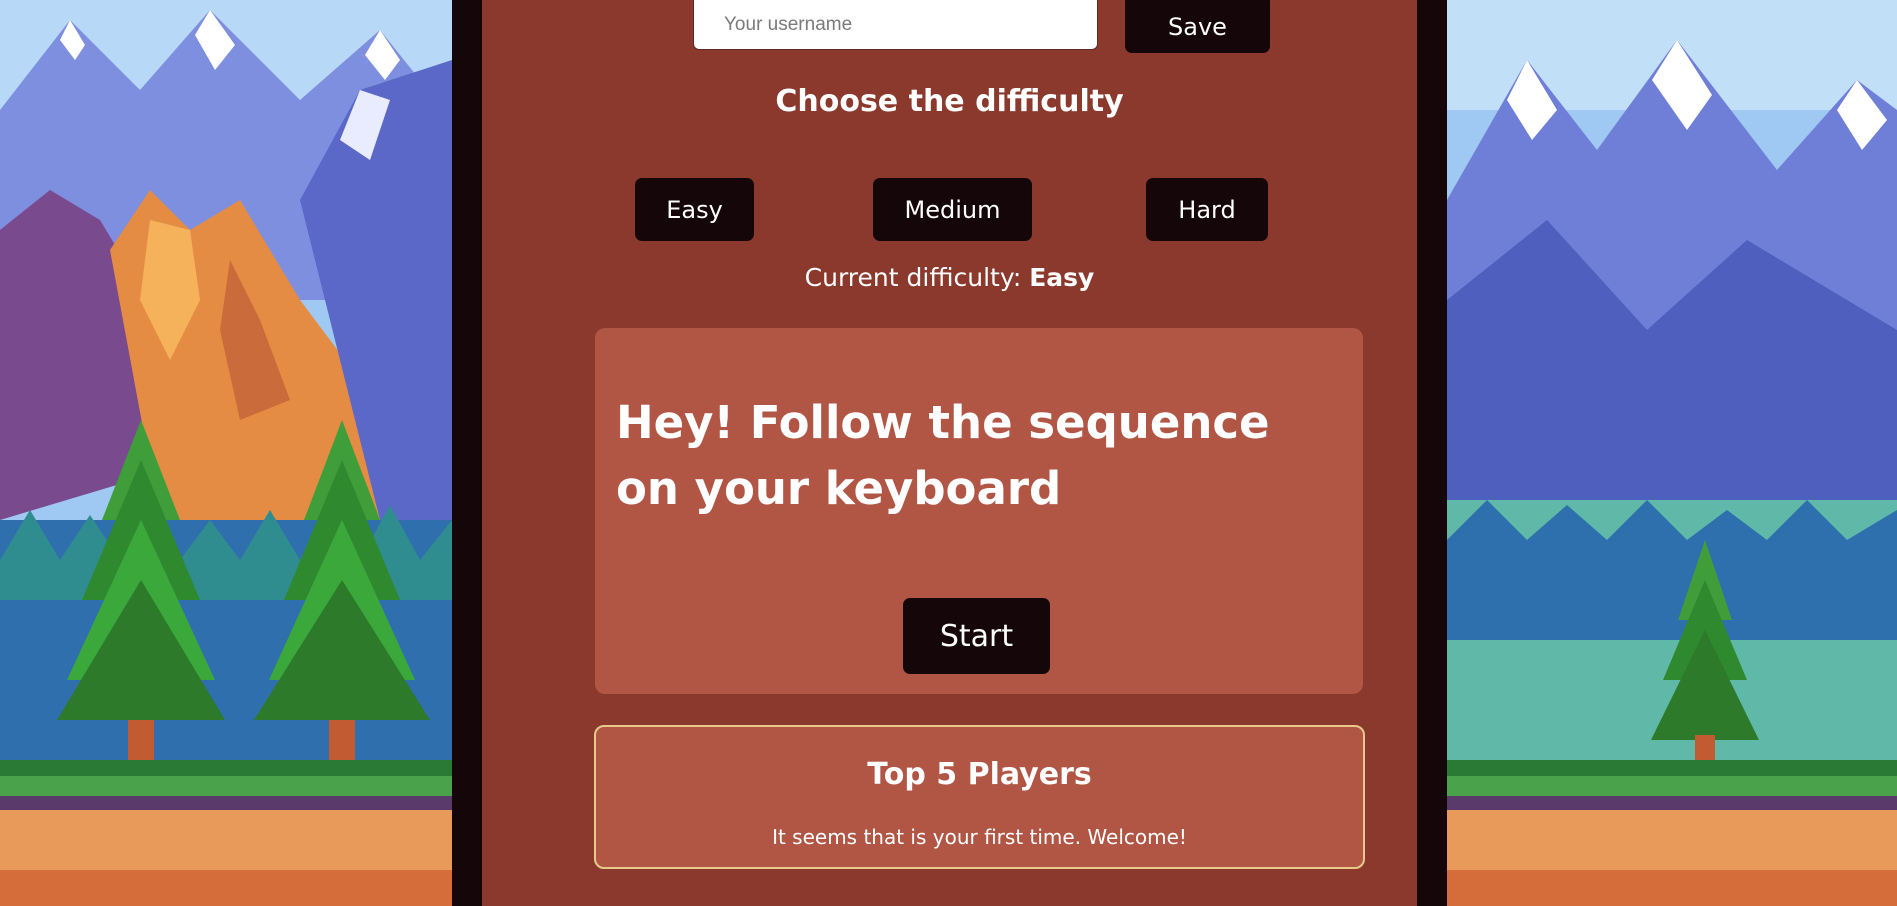 The height and width of the screenshot is (906, 1897). What do you see at coordinates (1062, 277) in the screenshot?
I see `current-difficulty-value: Easy` at bounding box center [1062, 277].